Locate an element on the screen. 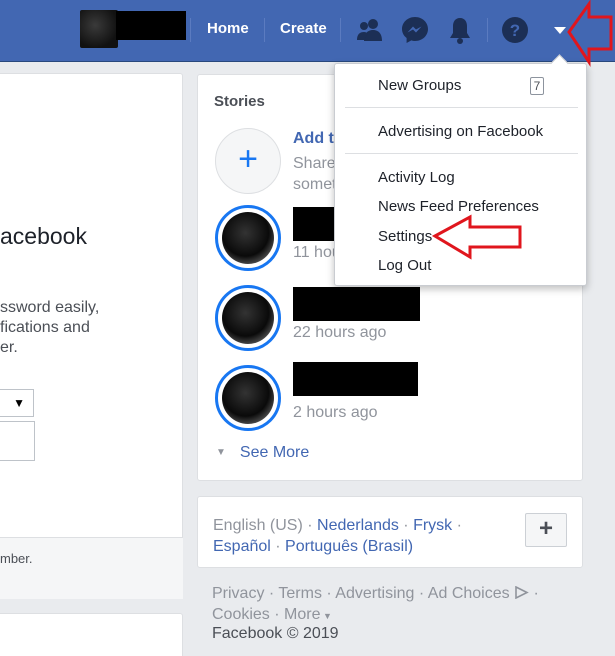  ad-choices-icon is located at coordinates (522, 592).